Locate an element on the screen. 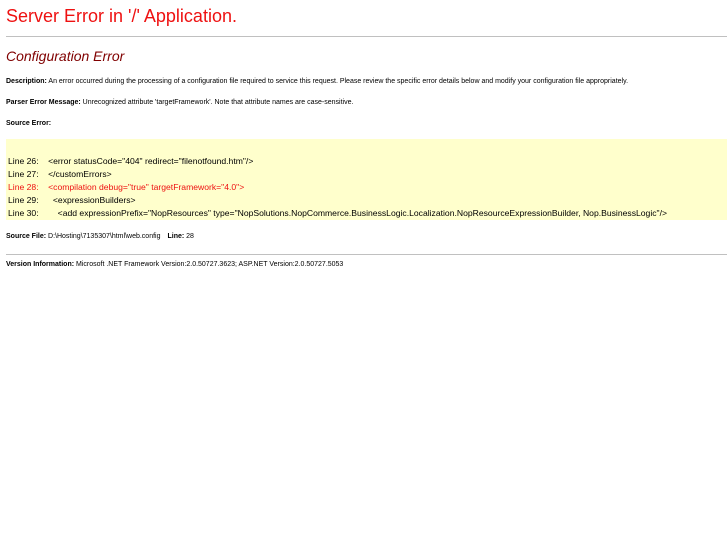 This screenshot has width=727, height=545. source-line-value: 28 is located at coordinates (189, 236).